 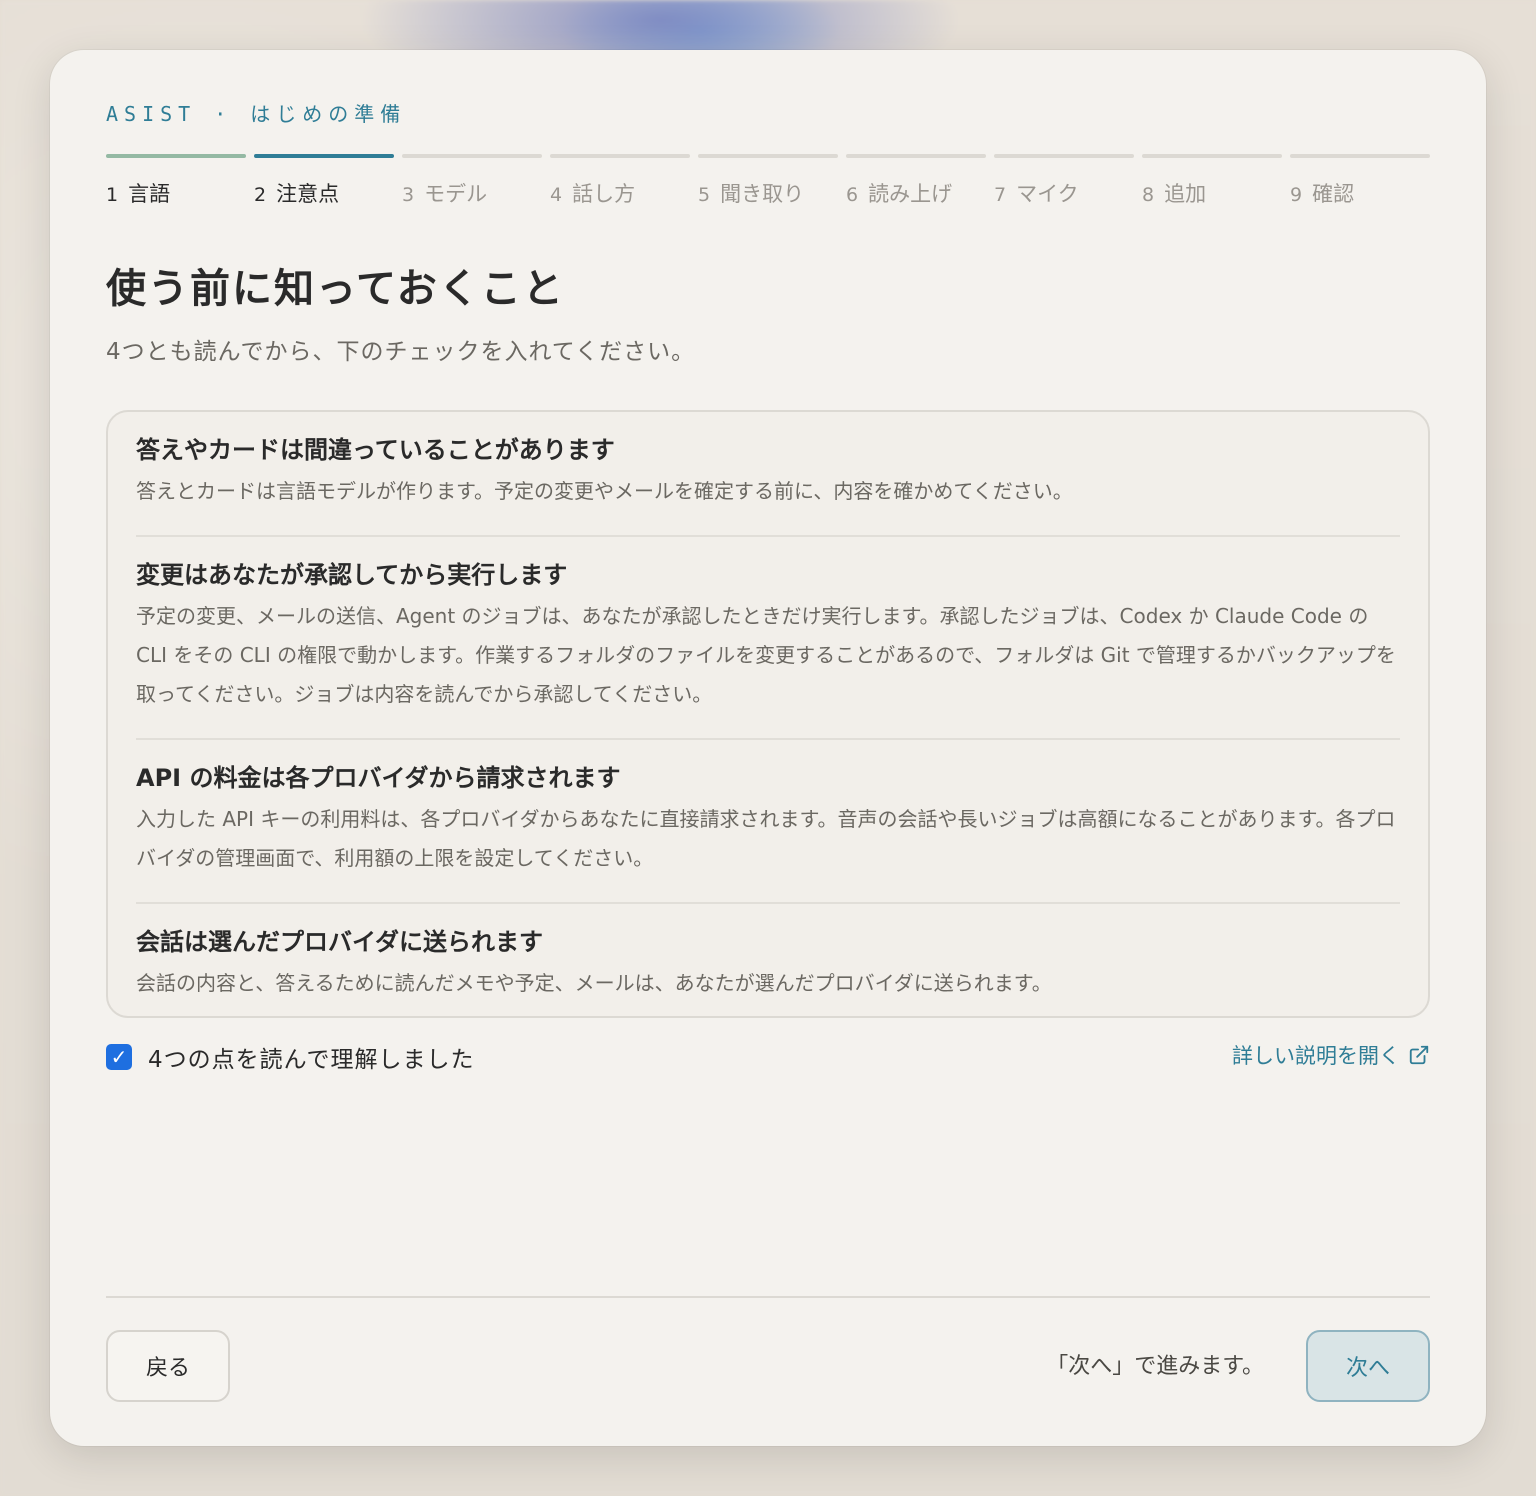 I want to click on next-button: 次へ, so click(x=1368, y=1366).